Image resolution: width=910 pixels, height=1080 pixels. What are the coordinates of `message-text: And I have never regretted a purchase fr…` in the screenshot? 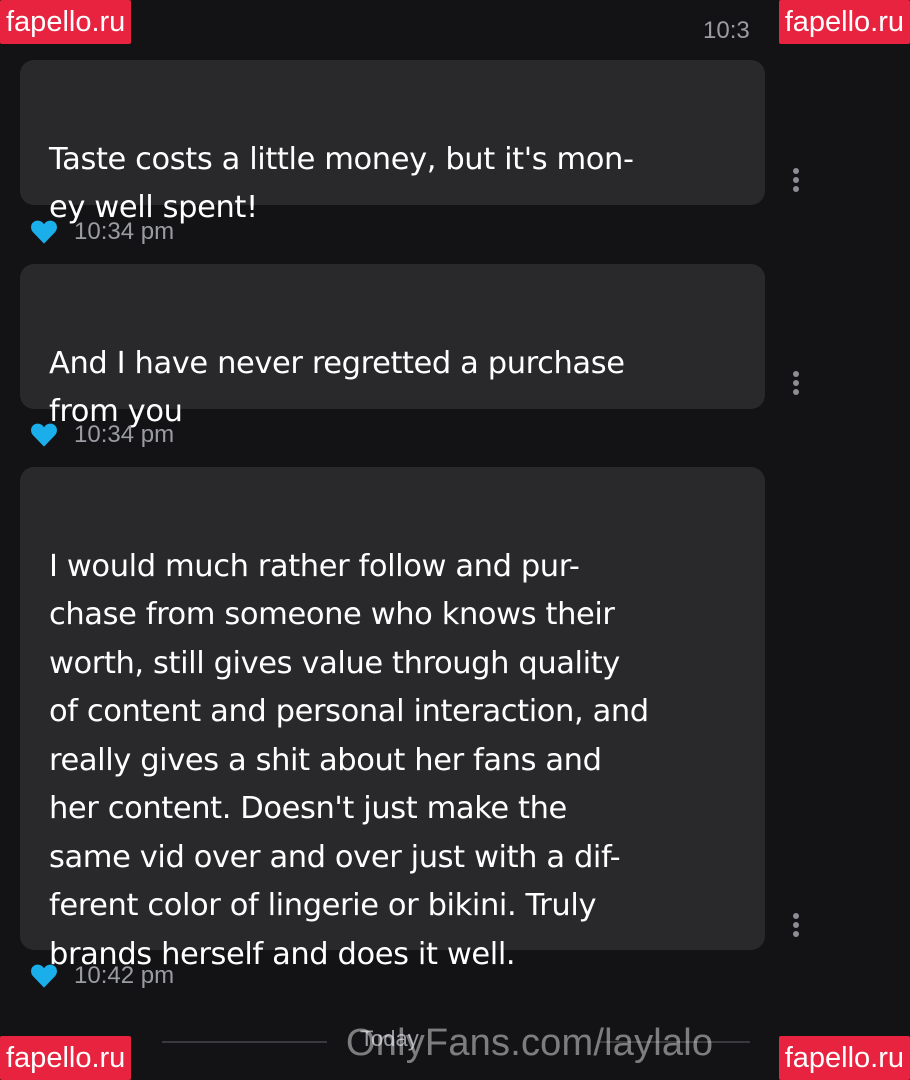 It's located at (337, 387).